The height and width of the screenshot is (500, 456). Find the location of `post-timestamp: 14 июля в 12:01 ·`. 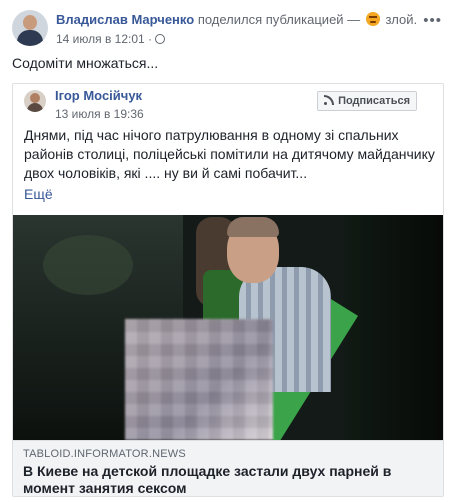

post-timestamp: 14 июля в 12:01 · is located at coordinates (104, 39).